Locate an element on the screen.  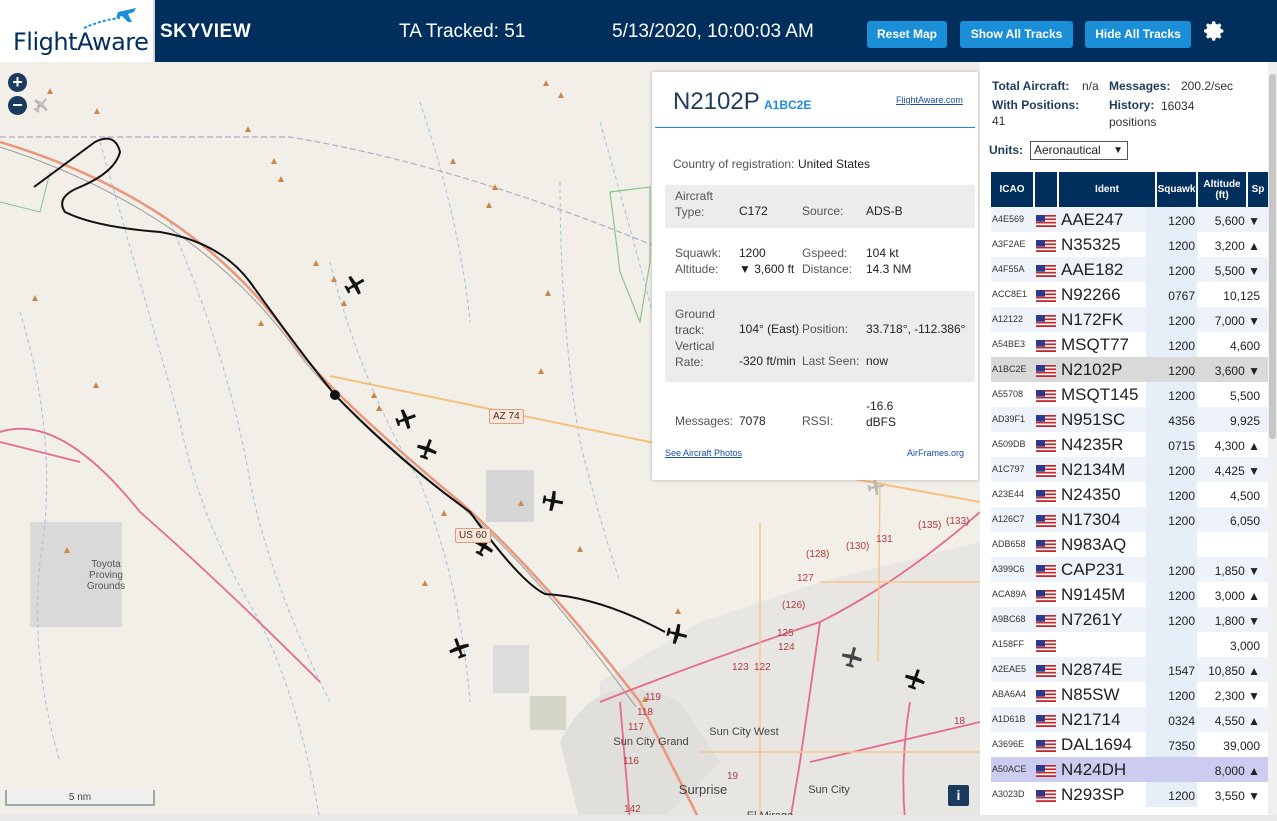
altitude-cell: 5,500 ▼ is located at coordinates (1237, 271).